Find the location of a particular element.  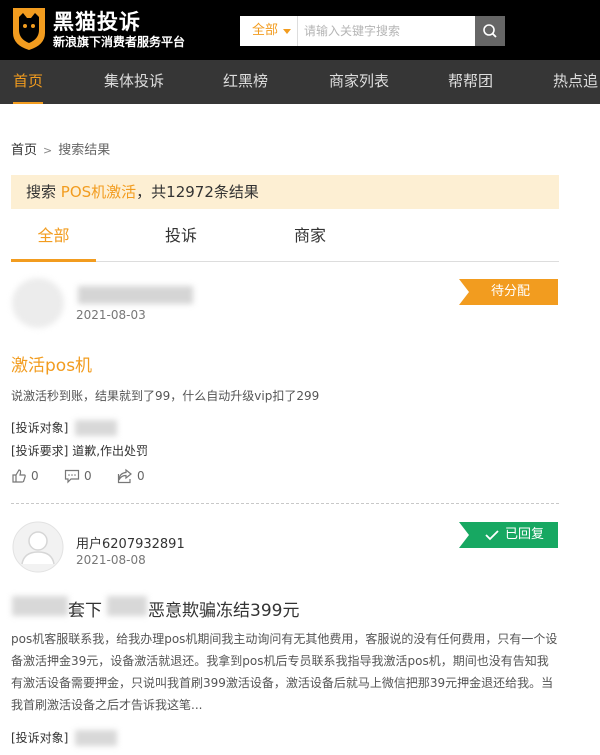

like-count: 0 is located at coordinates (35, 476).